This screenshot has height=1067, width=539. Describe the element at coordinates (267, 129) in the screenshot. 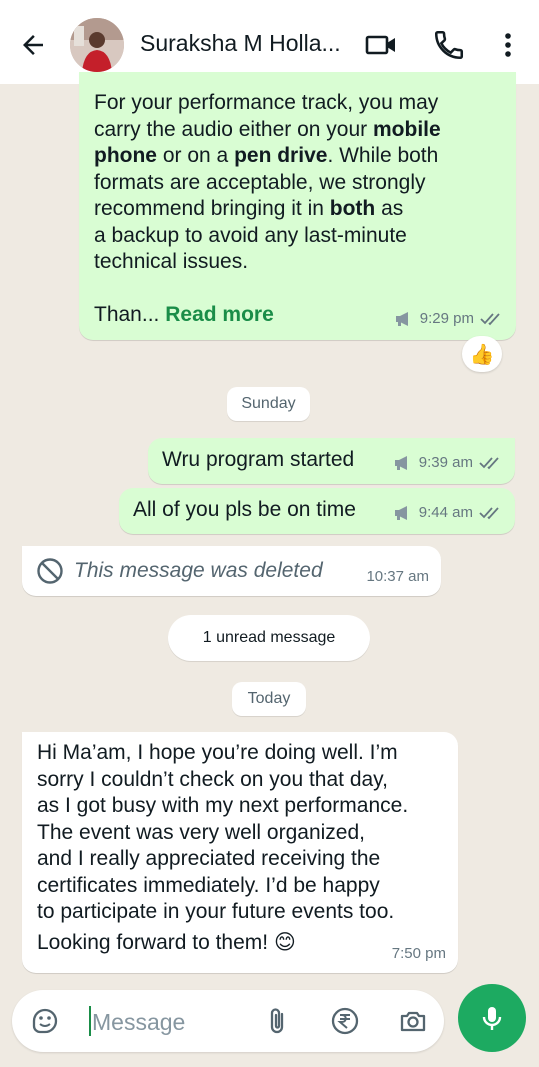

I see `message-line: carry the audio either on your mobile` at that location.